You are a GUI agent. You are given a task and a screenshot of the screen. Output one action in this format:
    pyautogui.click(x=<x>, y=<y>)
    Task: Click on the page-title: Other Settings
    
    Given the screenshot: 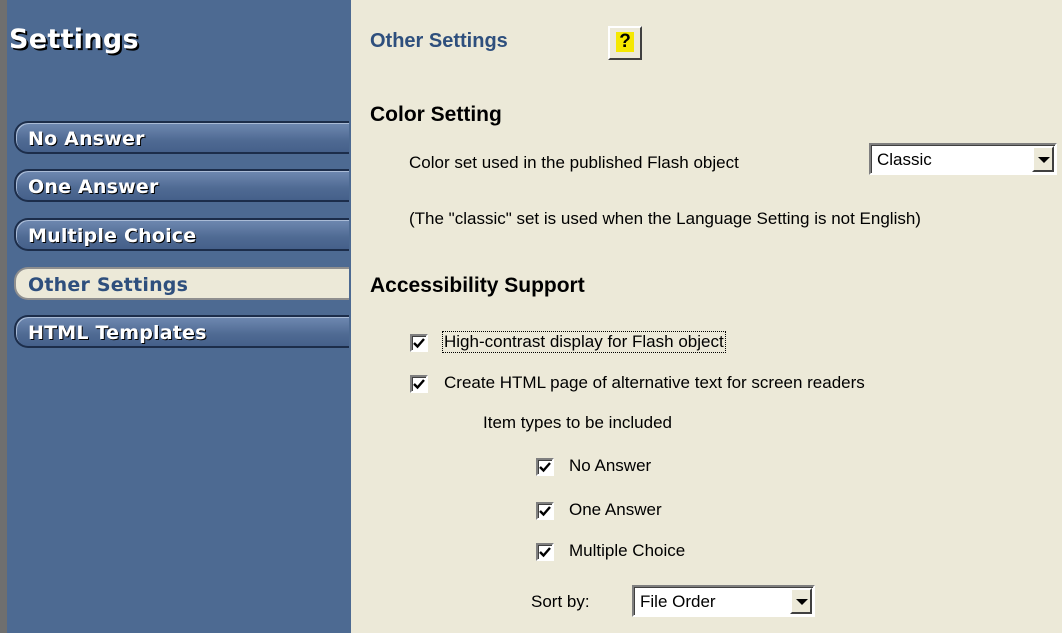 What is the action you would take?
    pyautogui.click(x=439, y=41)
    